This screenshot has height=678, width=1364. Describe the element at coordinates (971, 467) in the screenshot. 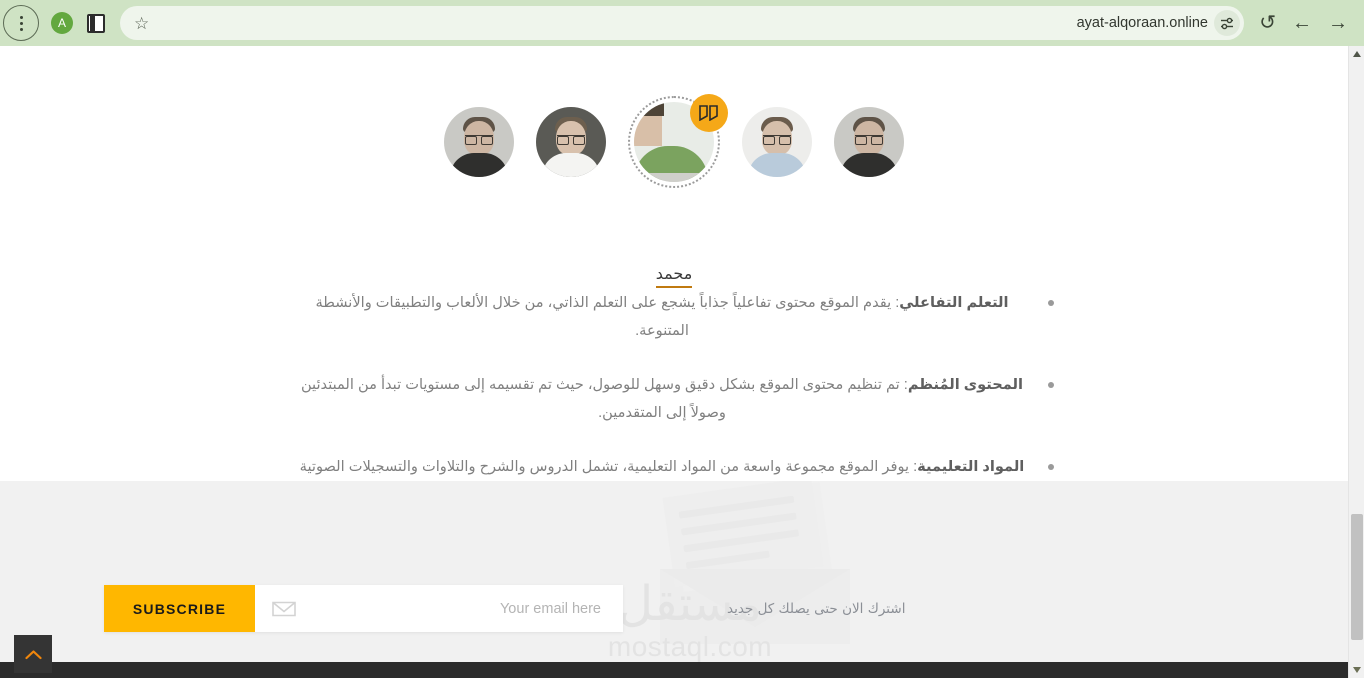

I see `list-item-title: المواد التعليمية` at that location.